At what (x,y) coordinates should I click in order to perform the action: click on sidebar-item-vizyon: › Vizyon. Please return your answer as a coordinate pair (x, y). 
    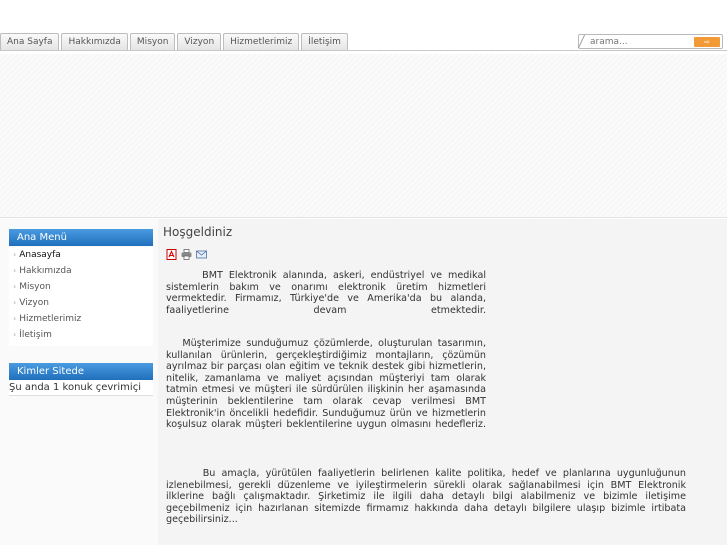
    Looking at the image, I should click on (81, 303).